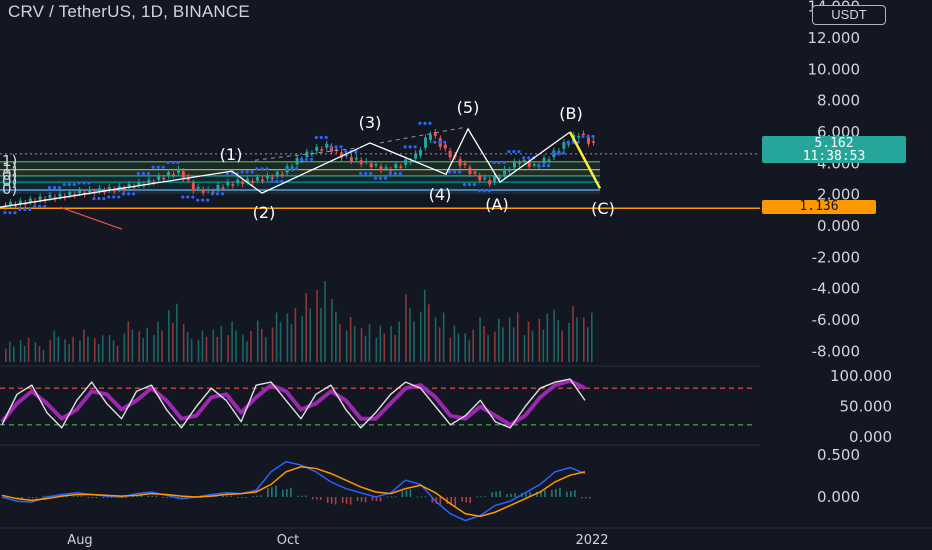 The image size is (932, 550). Describe the element at coordinates (836, 289) in the screenshot. I see `y-axis-tick-label: -4.000` at that location.